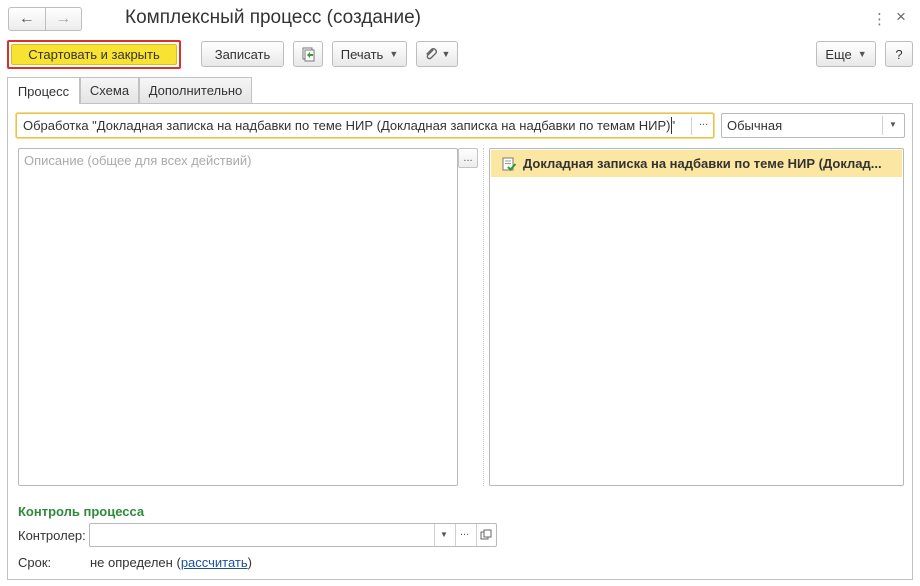  Describe the element at coordinates (138, 160) in the screenshot. I see `description-placeholder: Описание (общее для всех действий)` at that location.